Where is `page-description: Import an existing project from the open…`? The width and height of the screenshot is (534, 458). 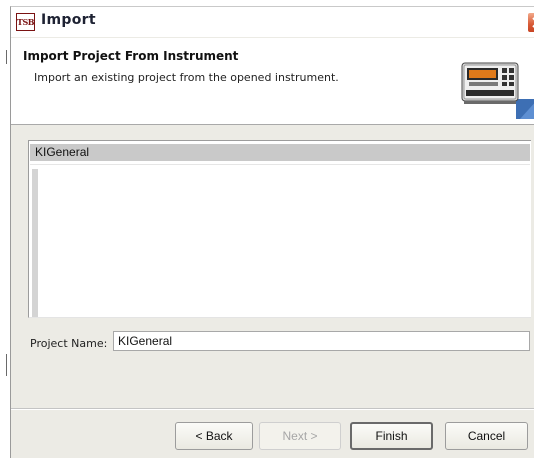
page-description: Import an existing project from the open… is located at coordinates (186, 77).